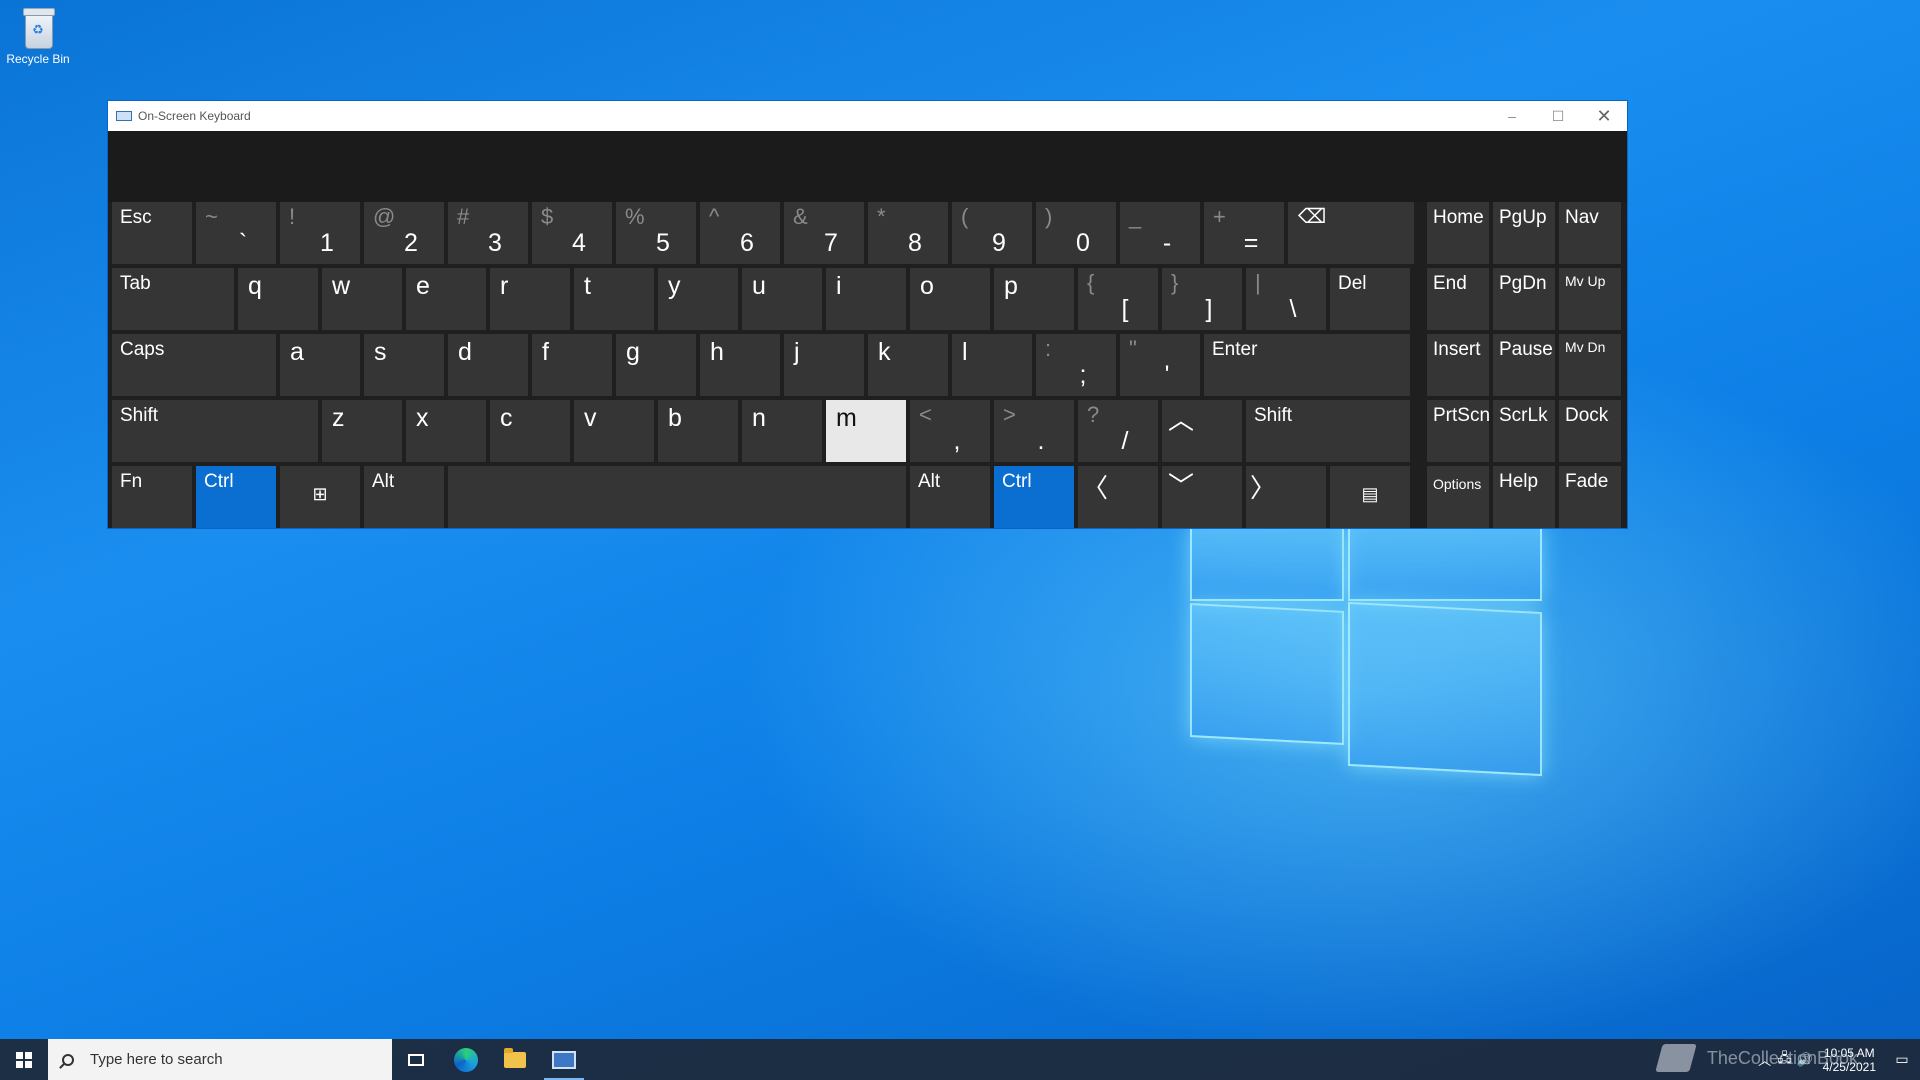 This screenshot has height=1080, width=1920. What do you see at coordinates (992, 233) in the screenshot?
I see `key-9: (9` at bounding box center [992, 233].